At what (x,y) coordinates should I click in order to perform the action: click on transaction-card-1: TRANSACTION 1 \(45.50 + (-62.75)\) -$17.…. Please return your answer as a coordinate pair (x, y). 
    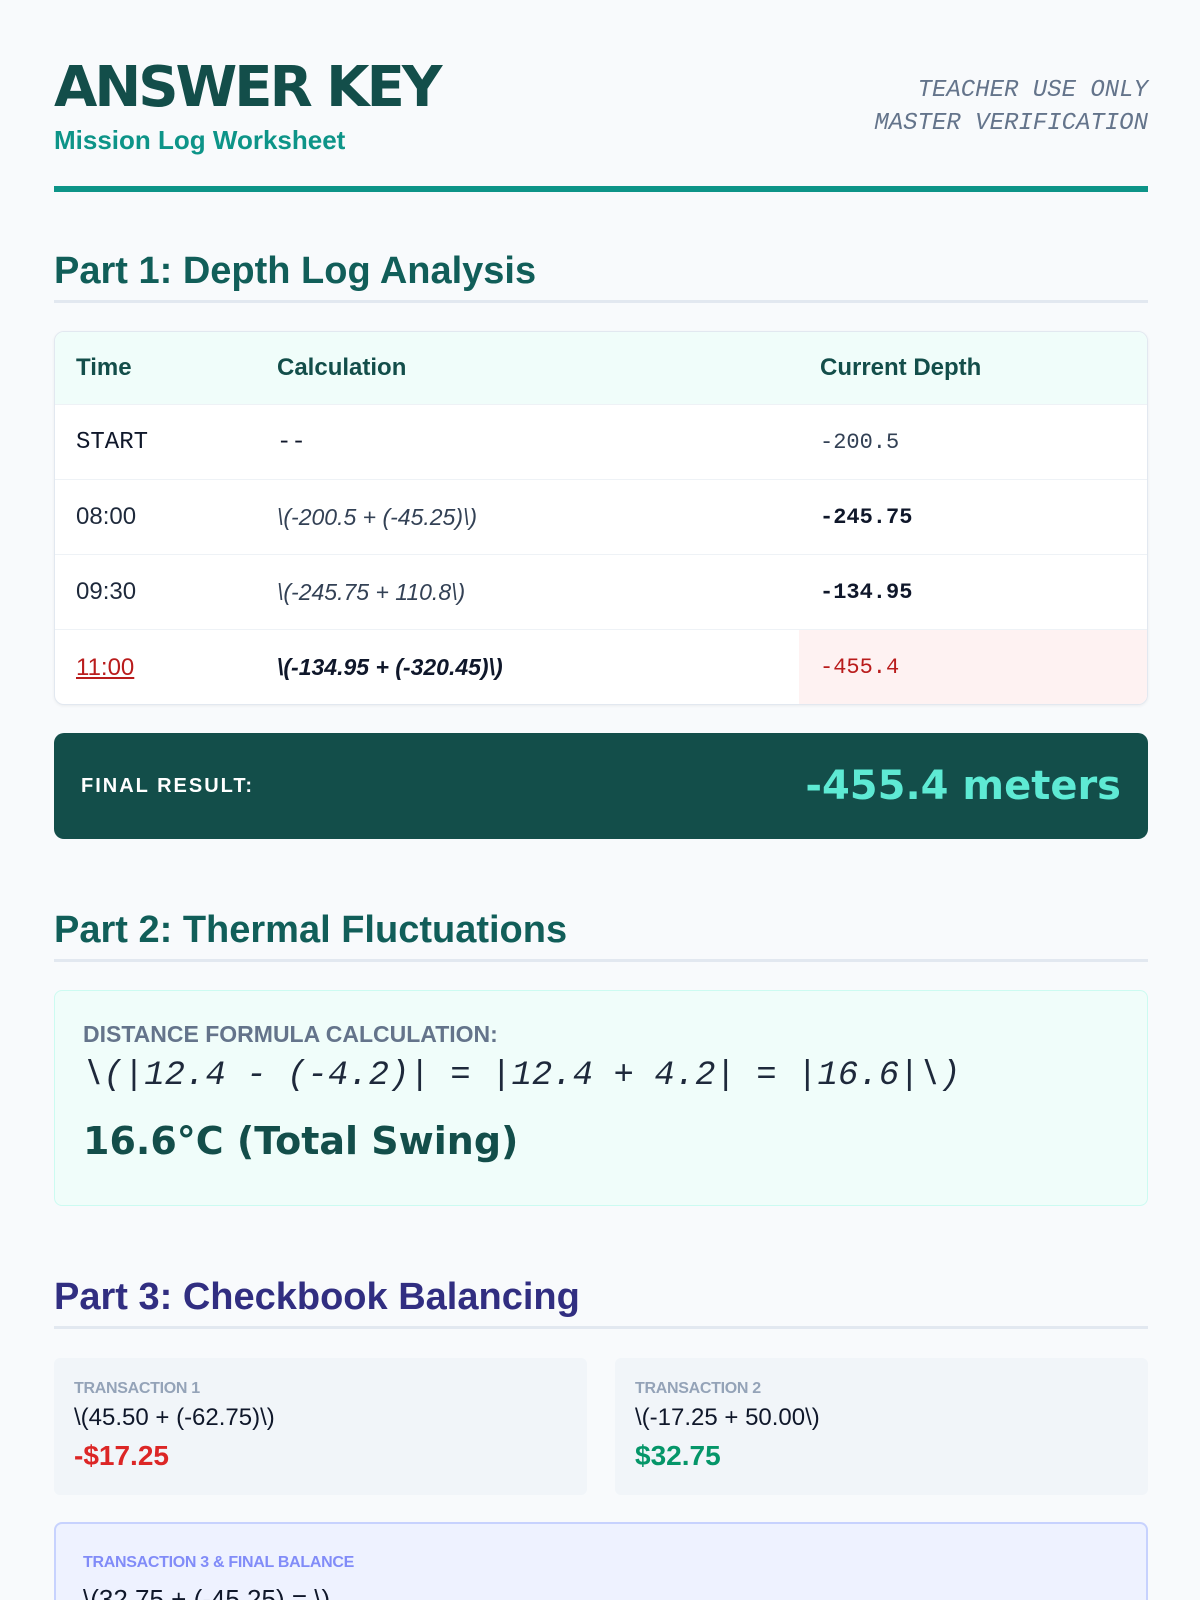
    Looking at the image, I should click on (320, 1426).